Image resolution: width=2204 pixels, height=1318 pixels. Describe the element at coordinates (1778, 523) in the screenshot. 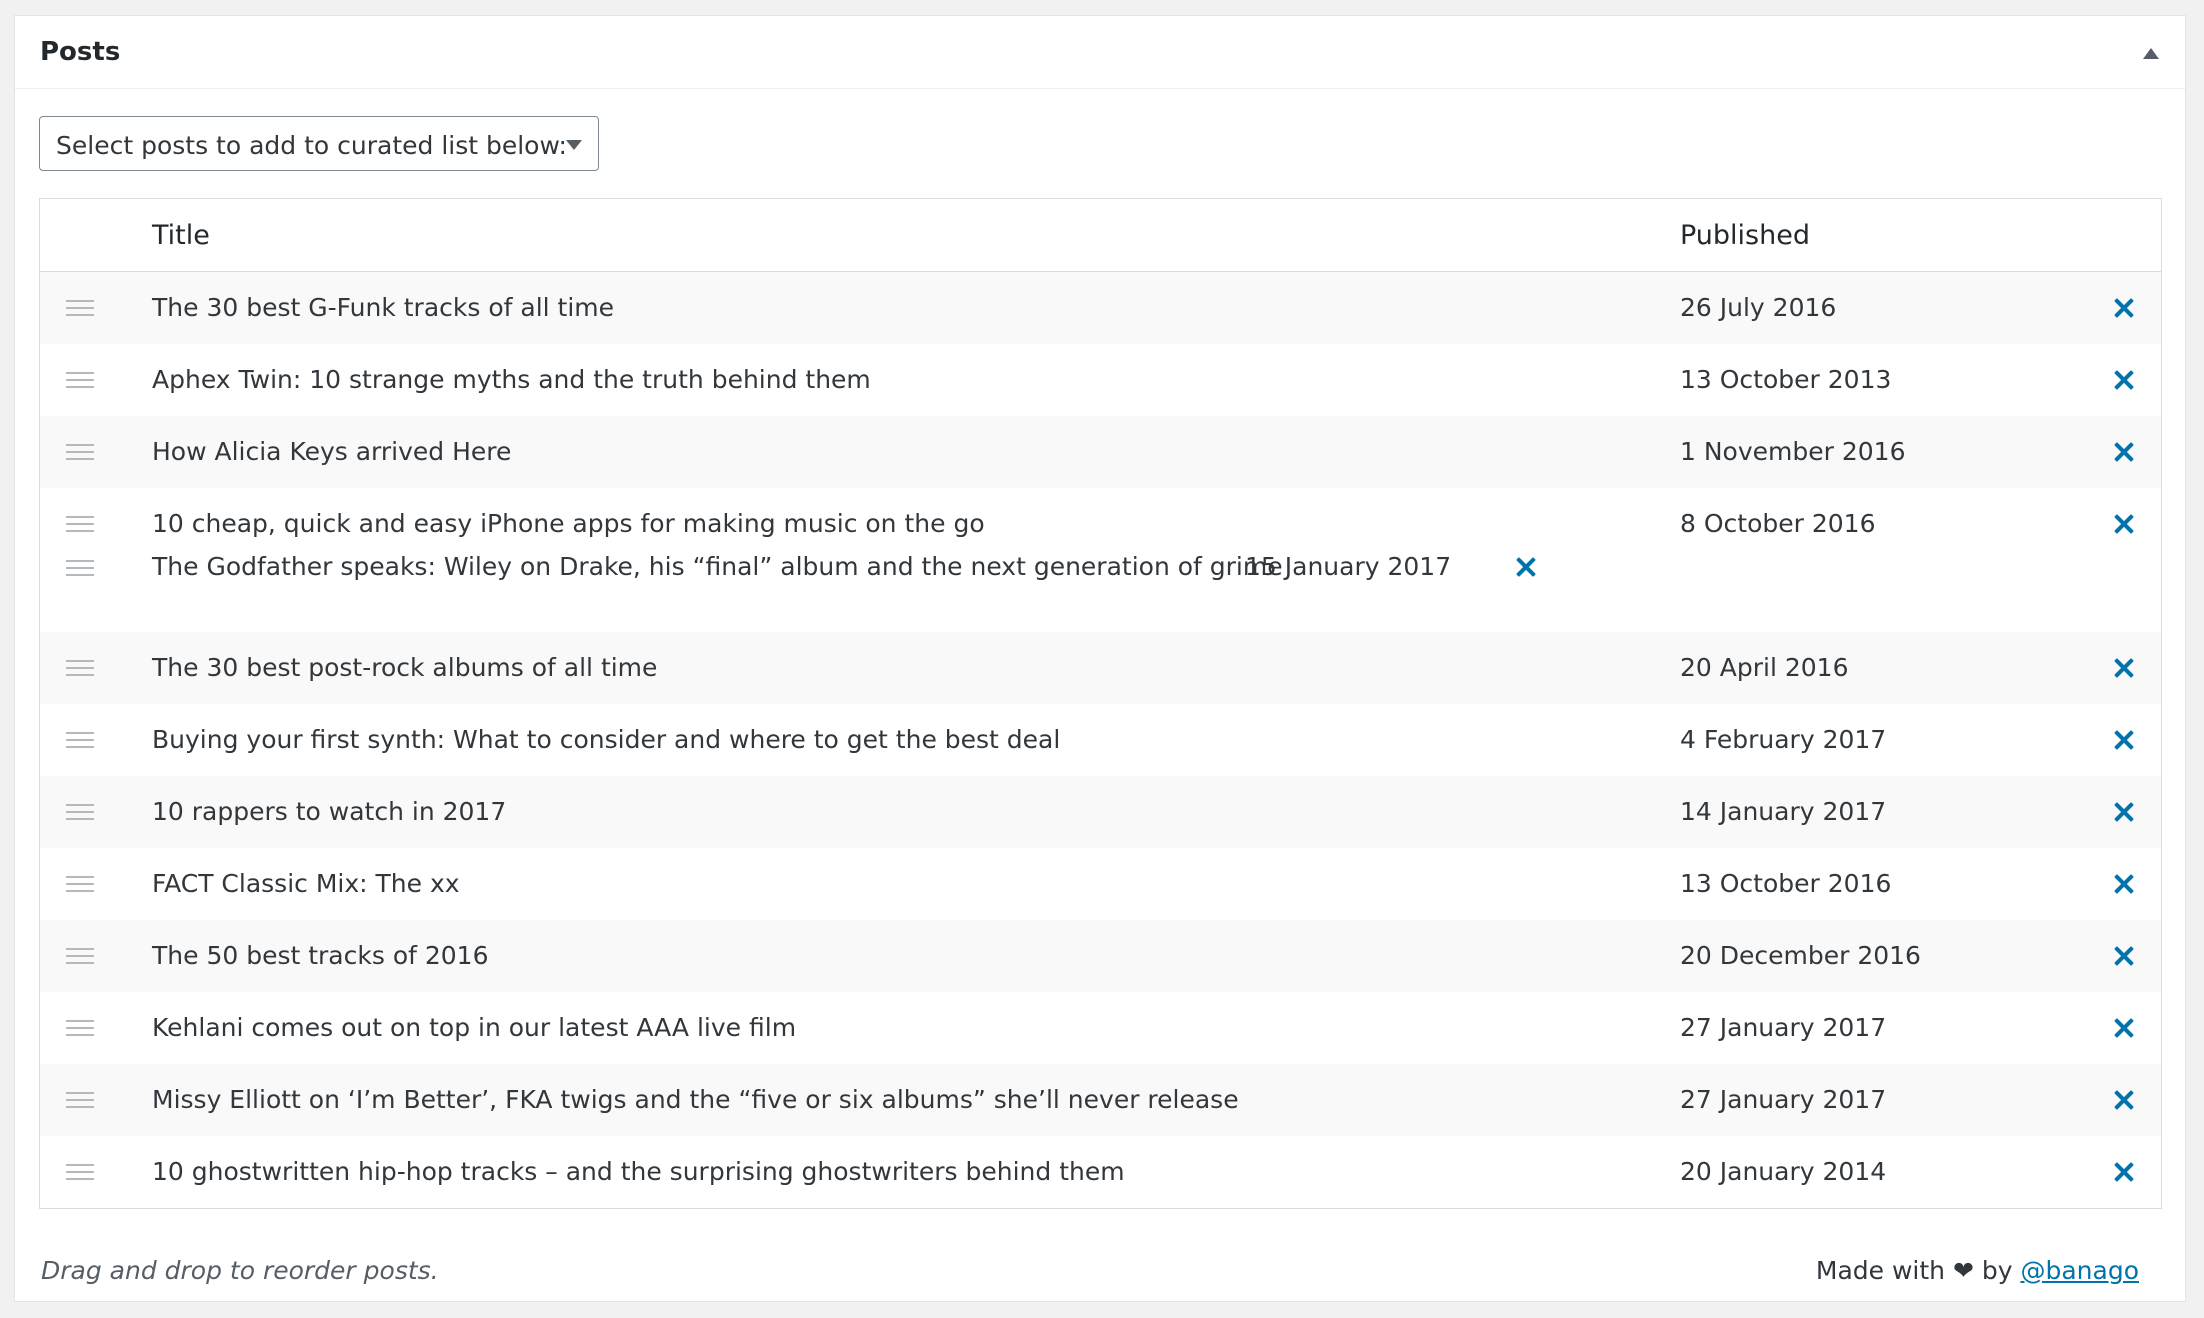

I see `post-date: 8 October 2016` at that location.